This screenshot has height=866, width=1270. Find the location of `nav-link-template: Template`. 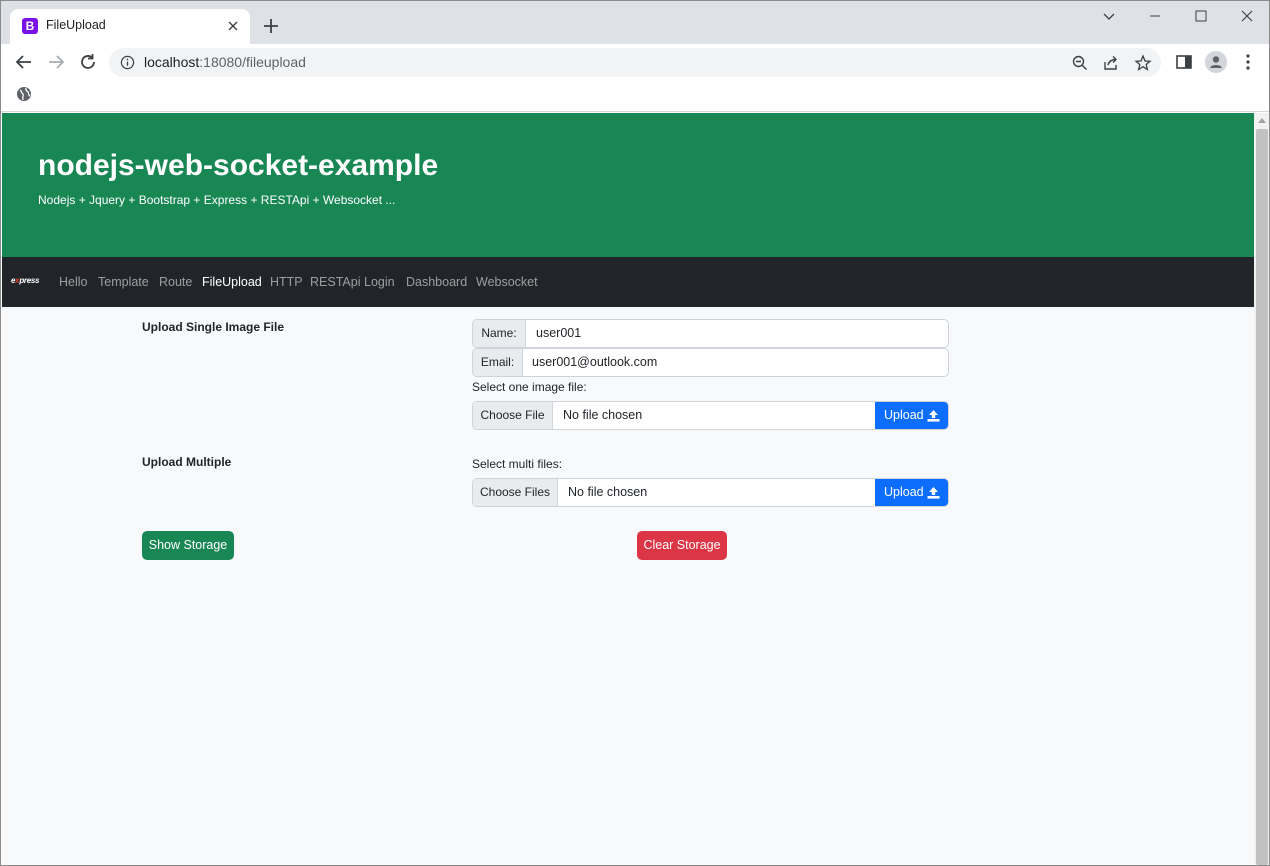

nav-link-template: Template is located at coordinates (123, 282).